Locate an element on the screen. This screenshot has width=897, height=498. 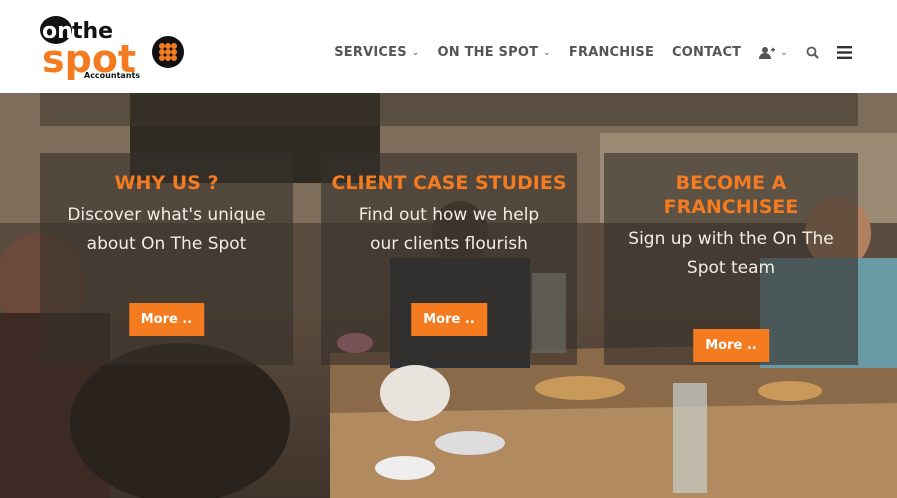
card-title: WHY US ? is located at coordinates (166, 183).